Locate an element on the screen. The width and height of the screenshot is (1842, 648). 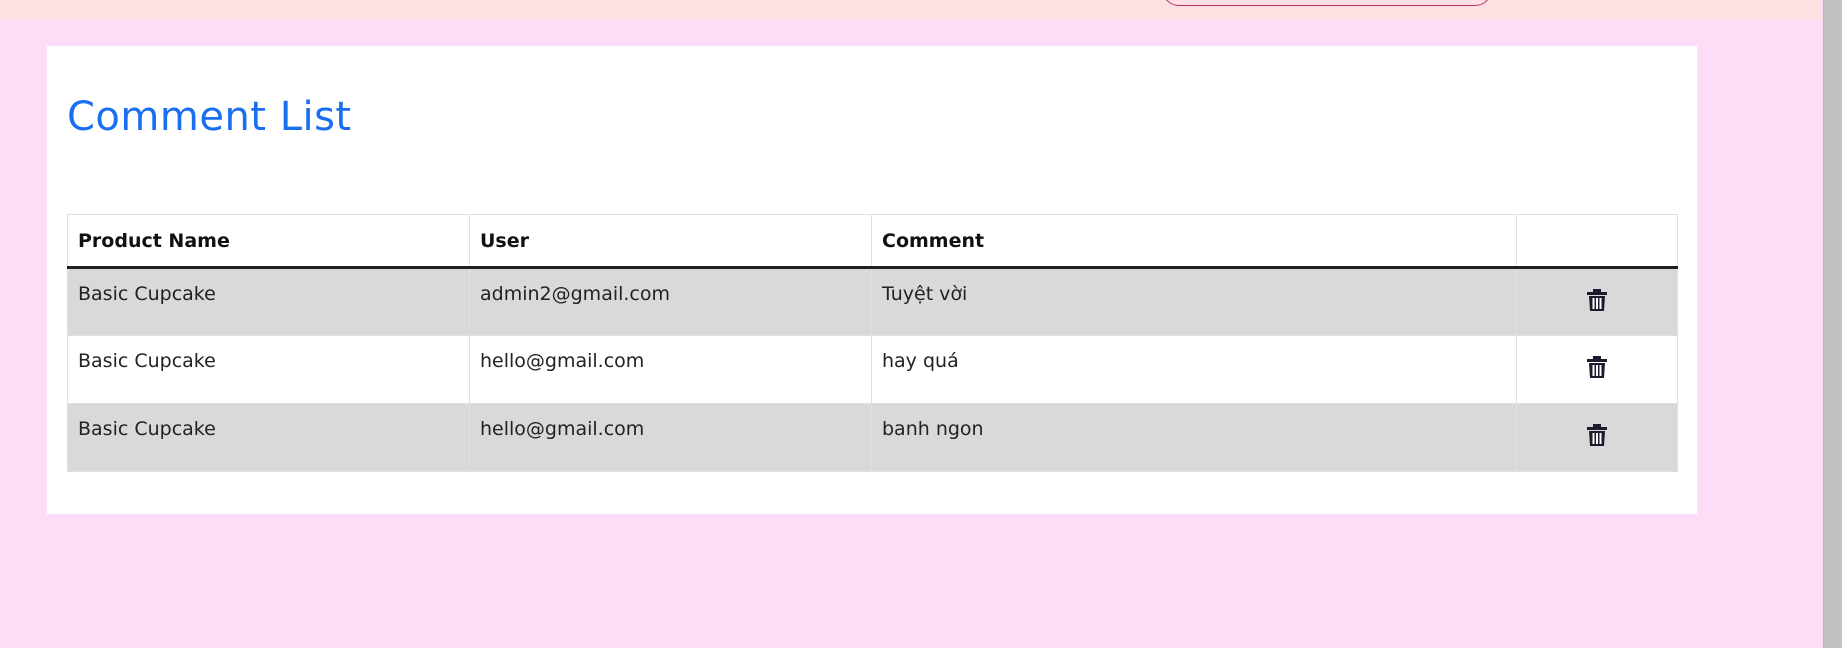
cell-user: admin2@gmail.com is located at coordinates (670, 301).